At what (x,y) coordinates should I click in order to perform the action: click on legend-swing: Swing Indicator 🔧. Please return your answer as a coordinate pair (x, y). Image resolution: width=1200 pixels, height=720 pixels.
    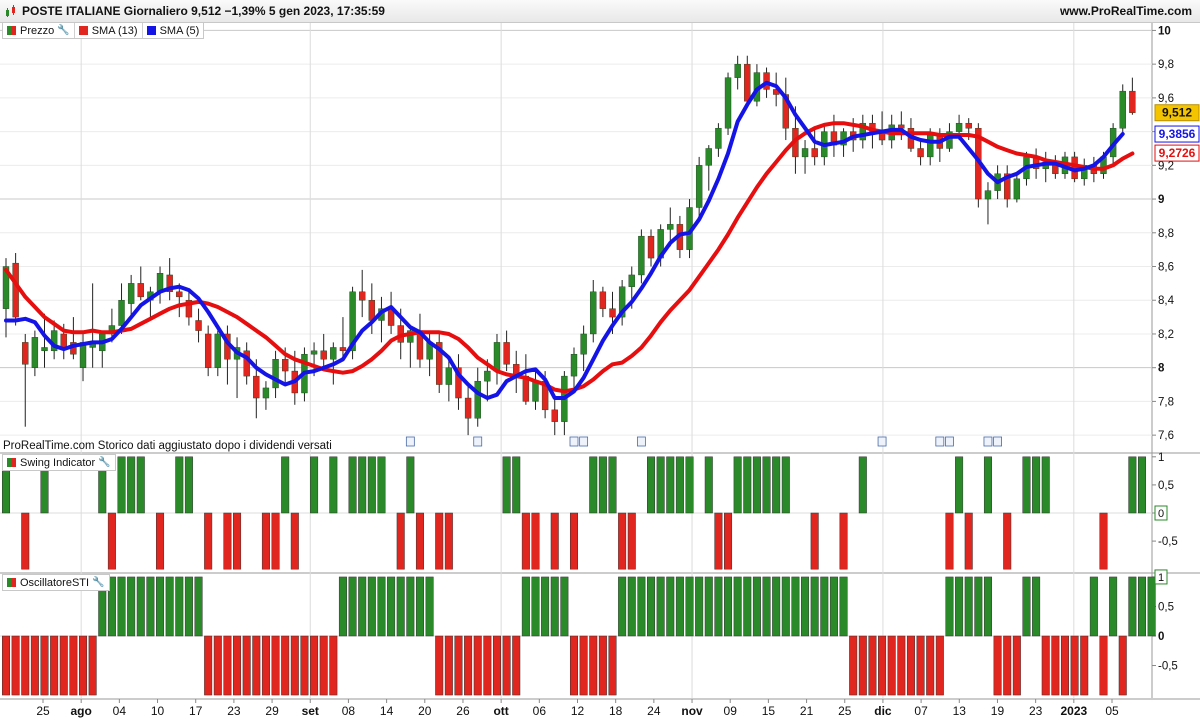
    Looking at the image, I should click on (59, 462).